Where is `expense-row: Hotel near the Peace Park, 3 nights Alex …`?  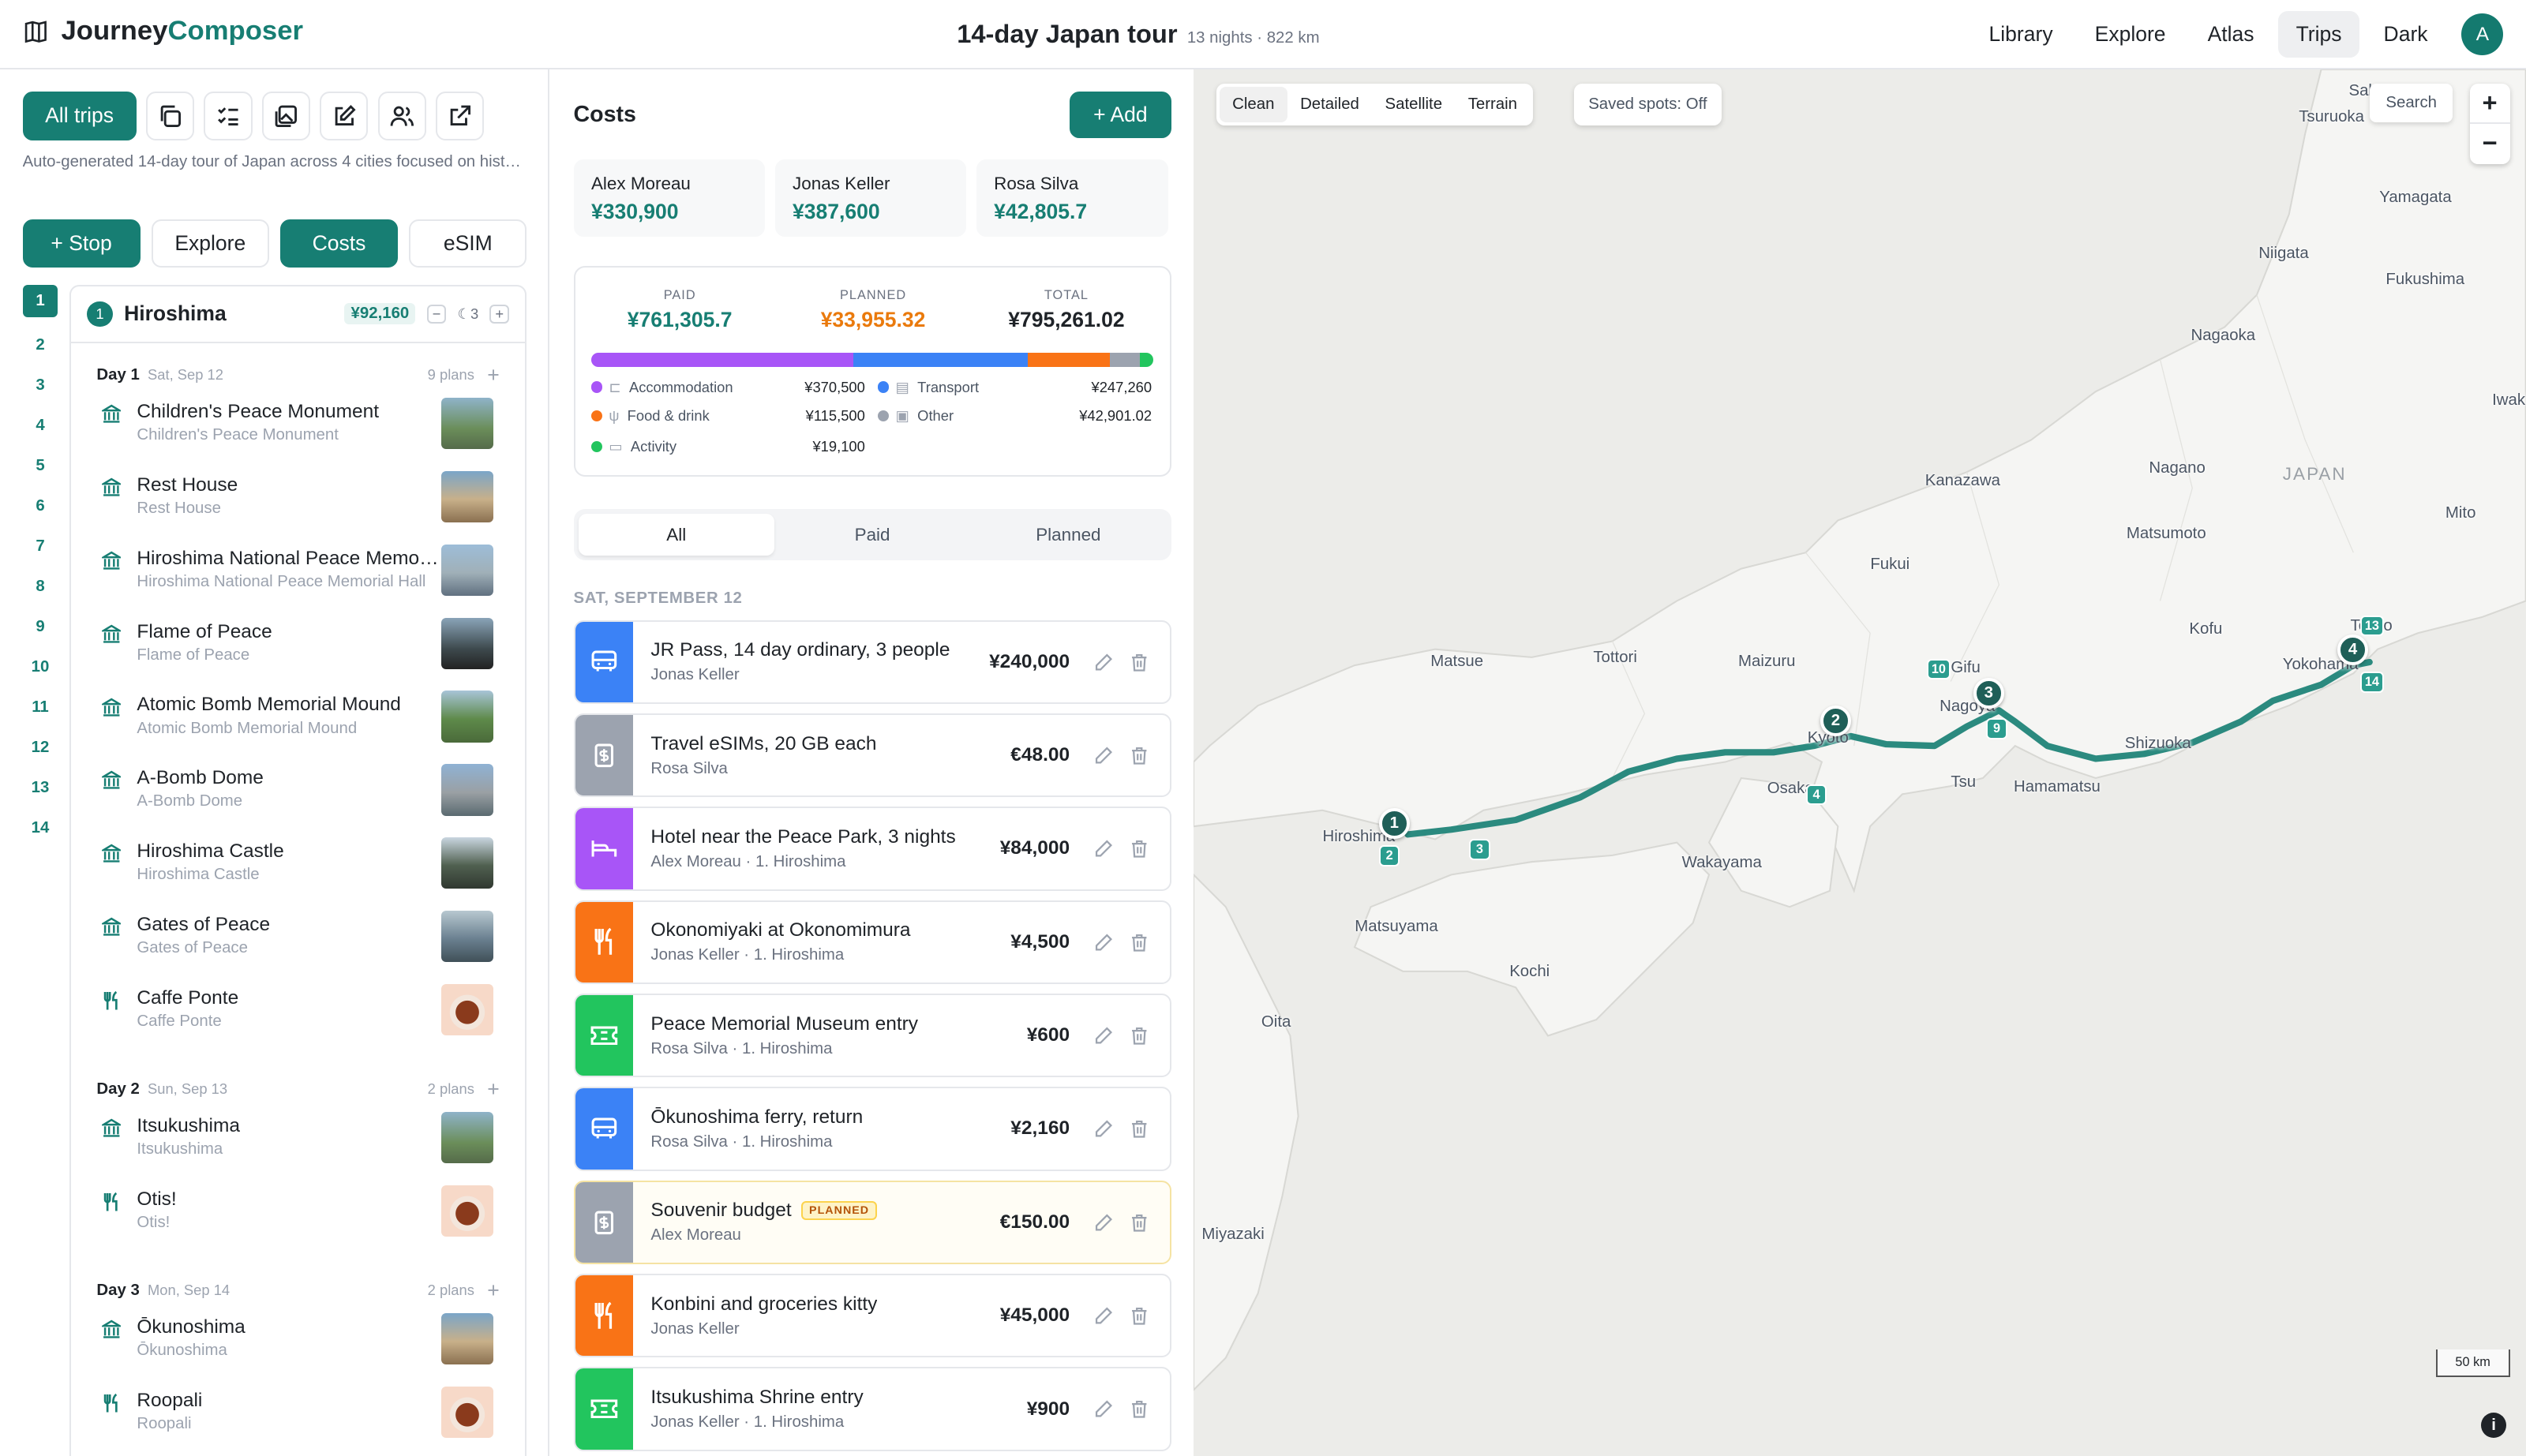 expense-row: Hotel near the Peace Park, 3 nights Alex … is located at coordinates (872, 849).